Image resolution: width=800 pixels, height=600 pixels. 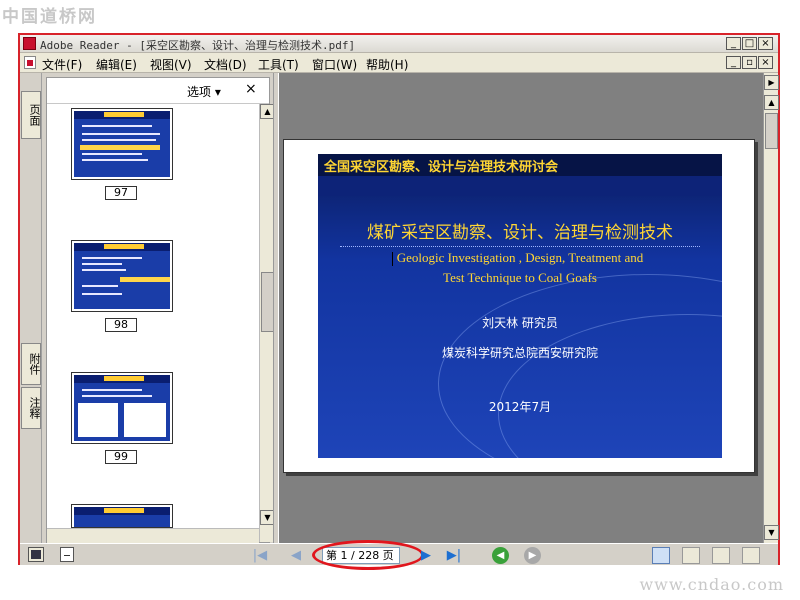 What do you see at coordinates (368, 555) in the screenshot?
I see `highlight-oval` at bounding box center [368, 555].